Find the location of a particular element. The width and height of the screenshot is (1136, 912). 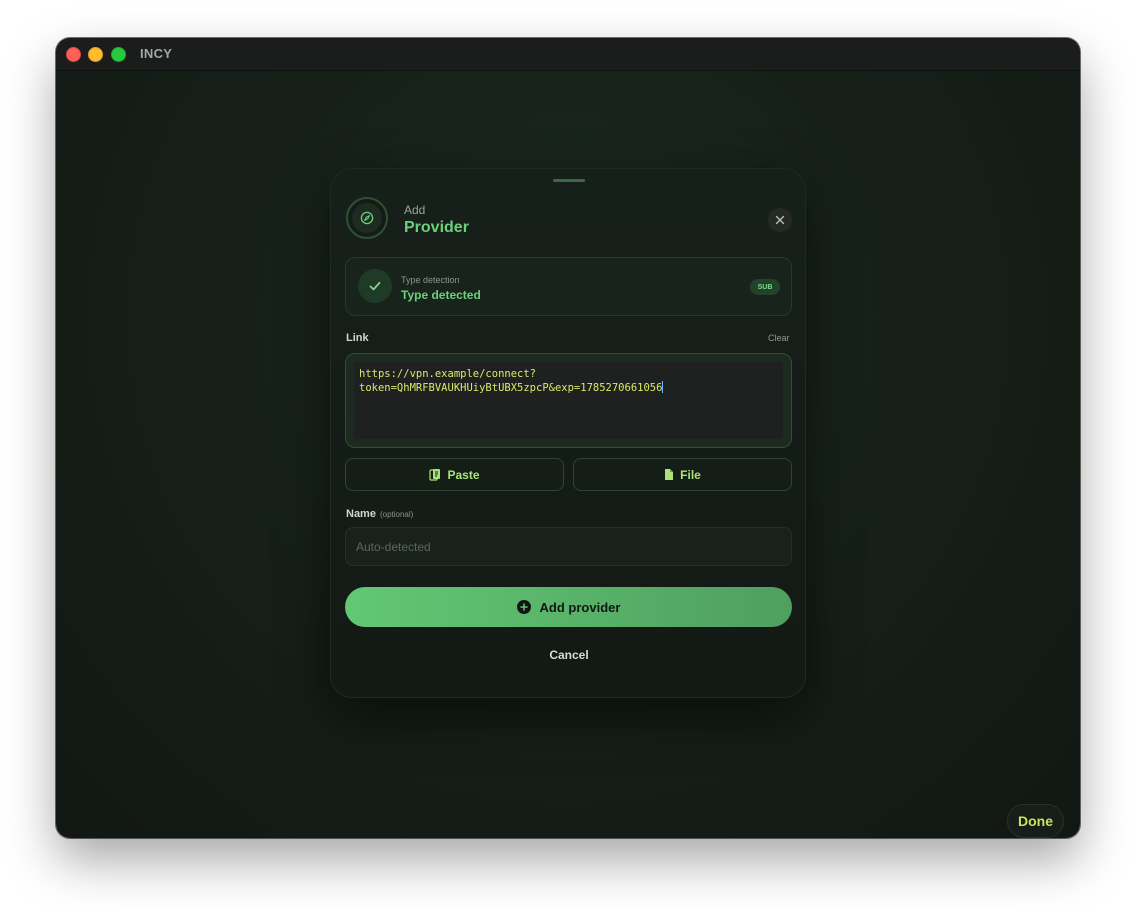

clear-link-button: Clear is located at coordinates (779, 338).